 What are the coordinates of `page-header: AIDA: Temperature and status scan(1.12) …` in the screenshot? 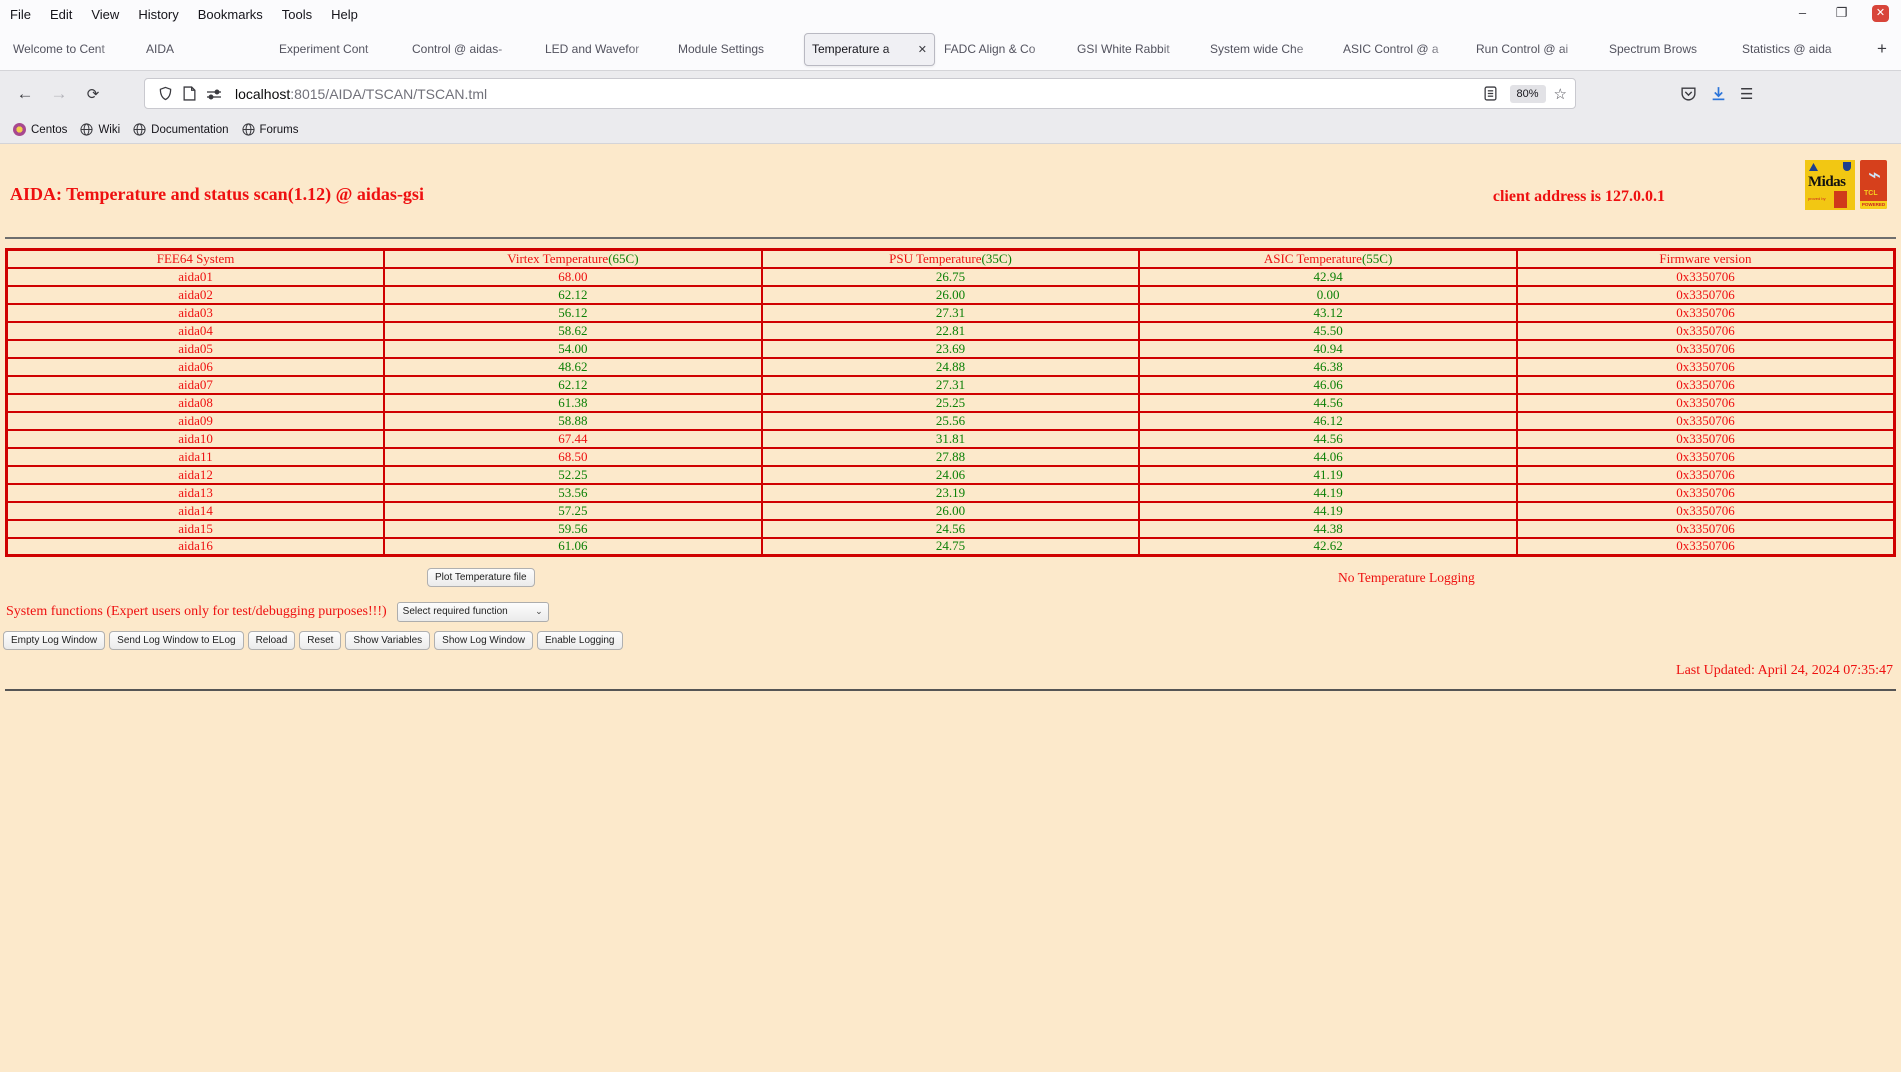 It's located at (950, 190).